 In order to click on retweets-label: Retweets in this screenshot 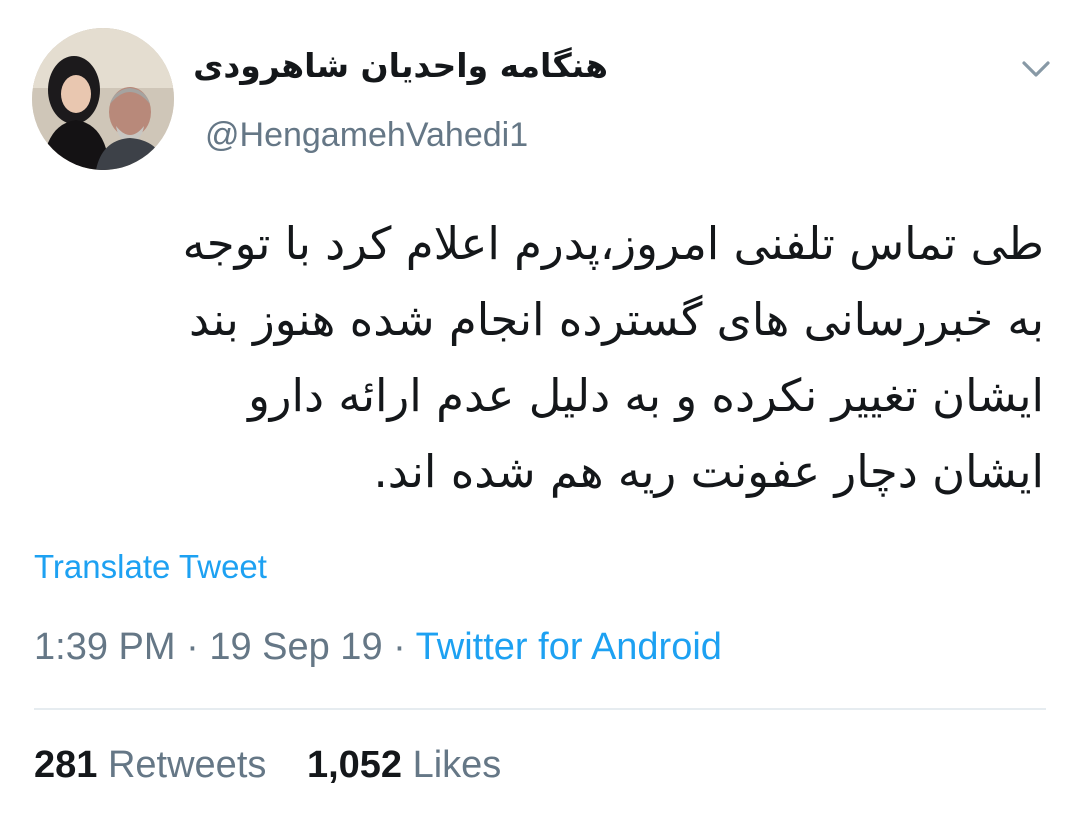, I will do `click(187, 765)`.